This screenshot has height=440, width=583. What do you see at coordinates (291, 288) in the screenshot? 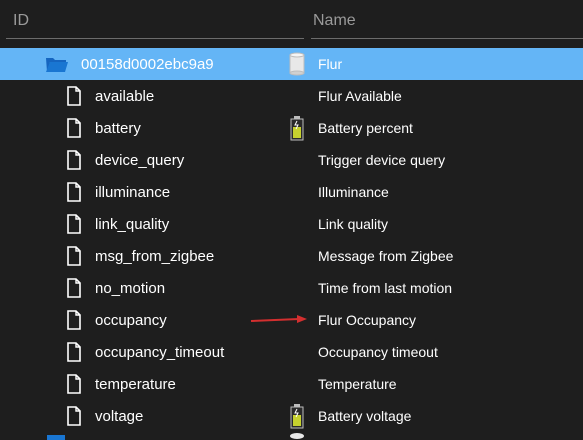
I see `tree-row-state: no_motion Time from last motion` at bounding box center [291, 288].